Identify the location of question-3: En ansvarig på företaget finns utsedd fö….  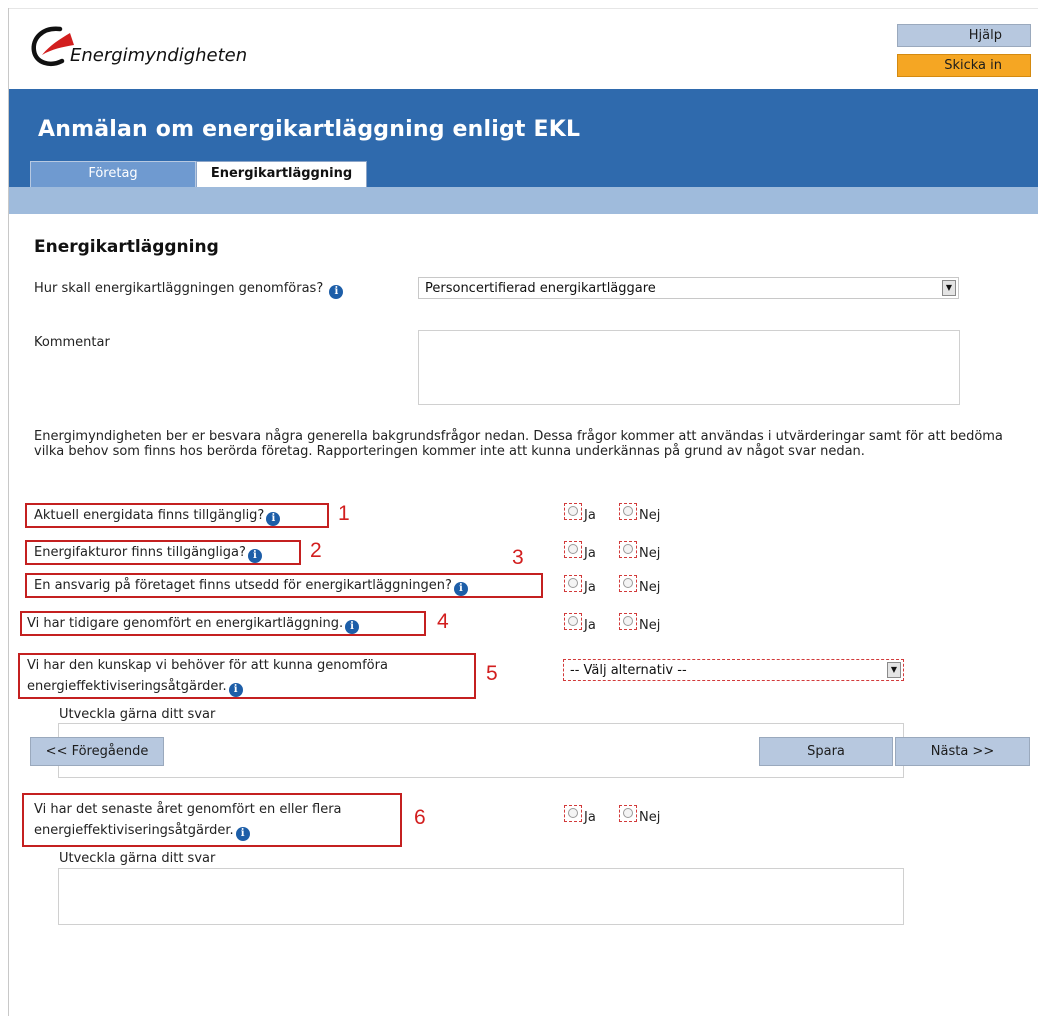
(251, 585).